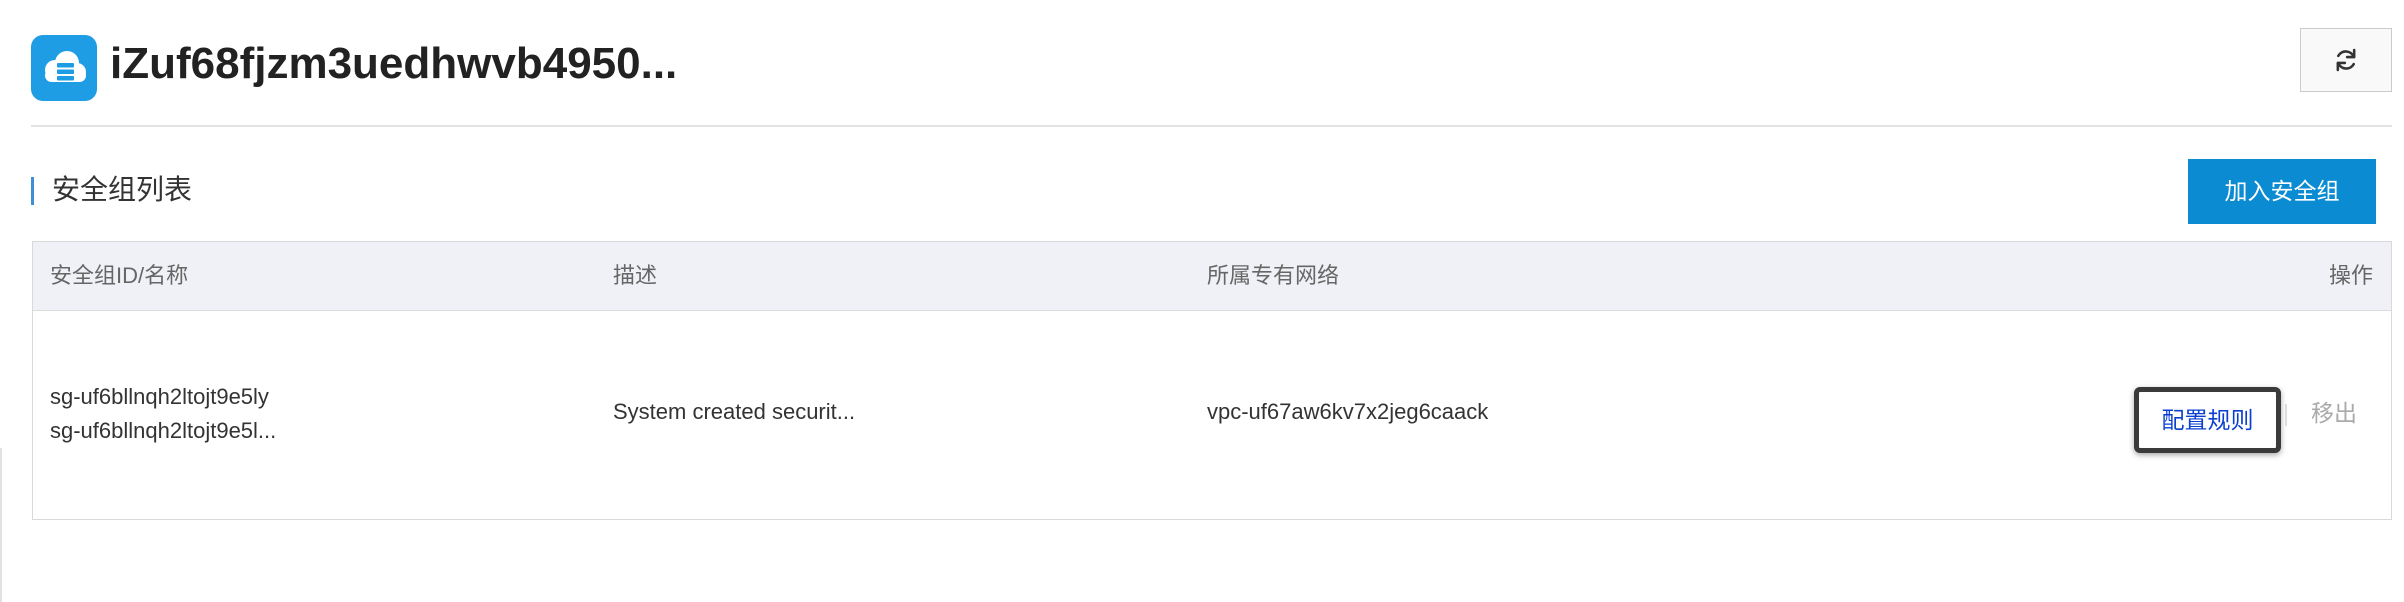 The width and height of the screenshot is (2404, 602). I want to click on refresh-button, so click(2346, 60).